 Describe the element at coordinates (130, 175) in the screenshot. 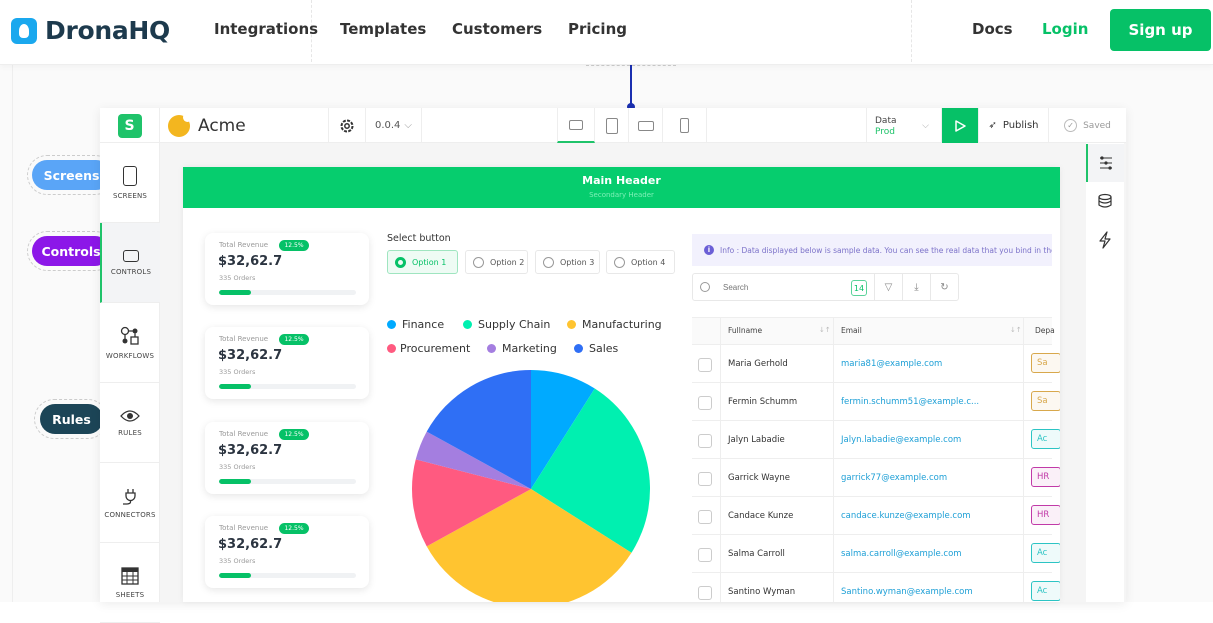

I see `screens-icon` at that location.